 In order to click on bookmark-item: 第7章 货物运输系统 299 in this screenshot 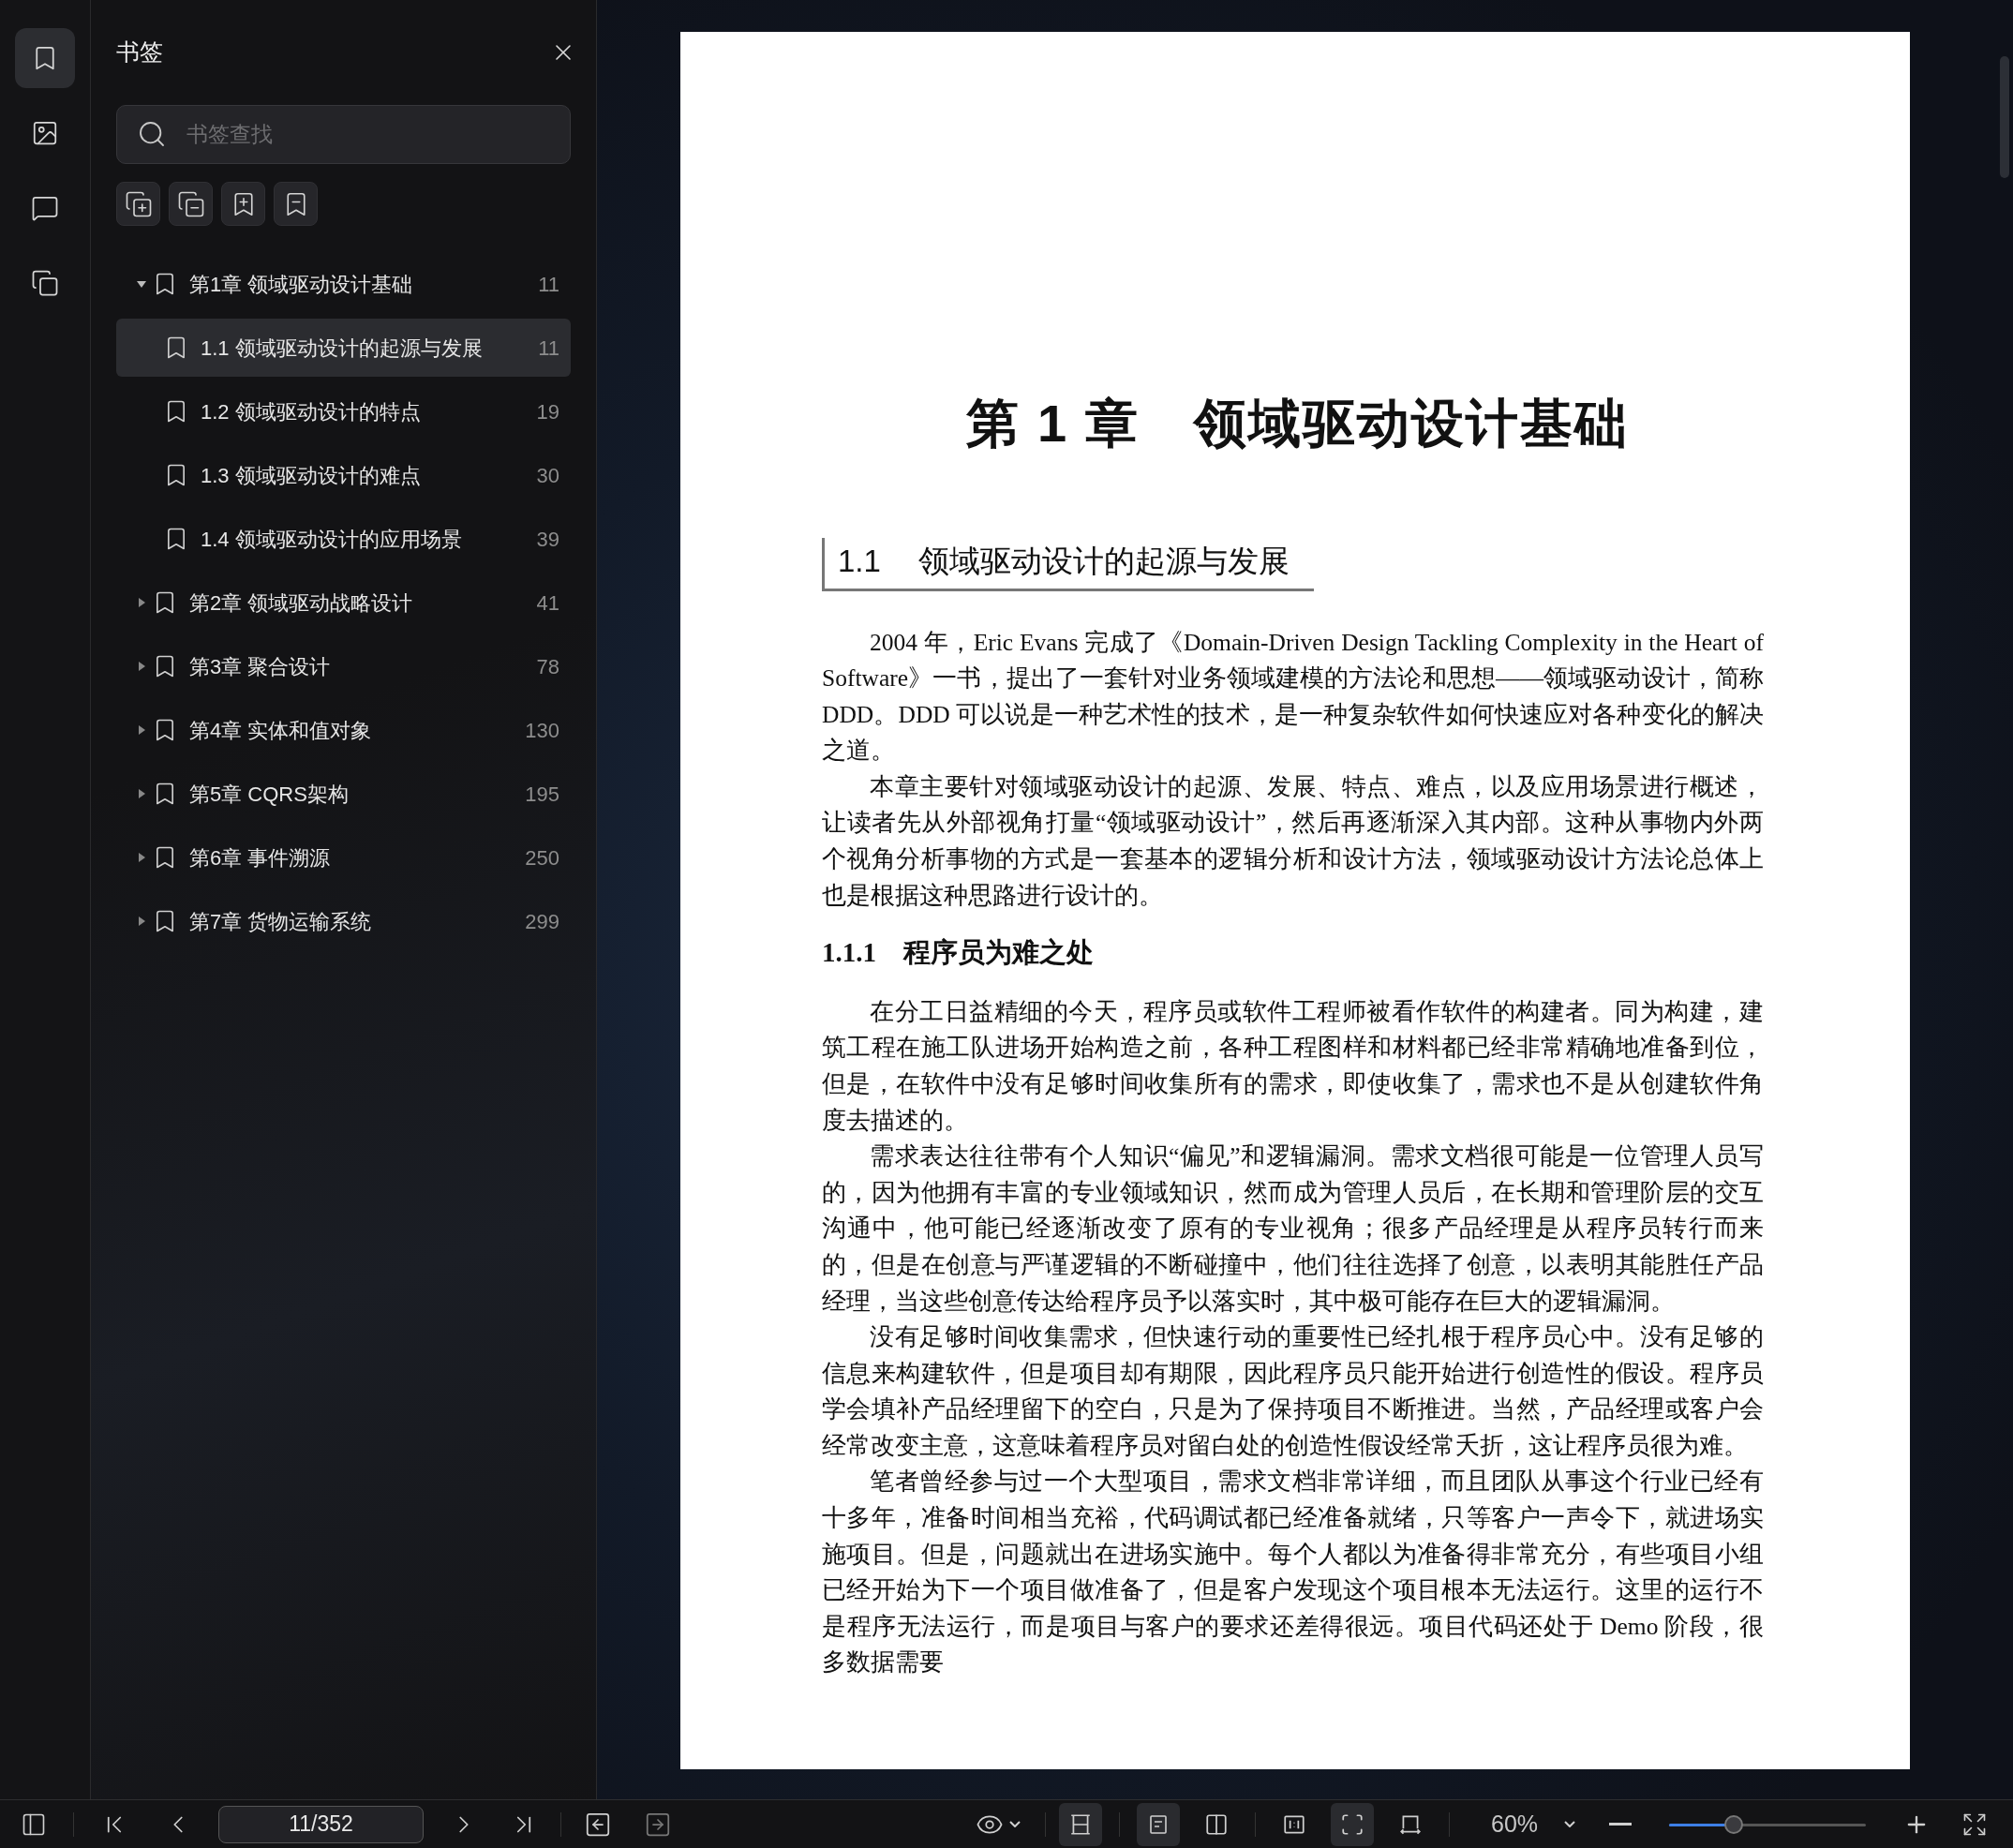, I will do `click(343, 921)`.